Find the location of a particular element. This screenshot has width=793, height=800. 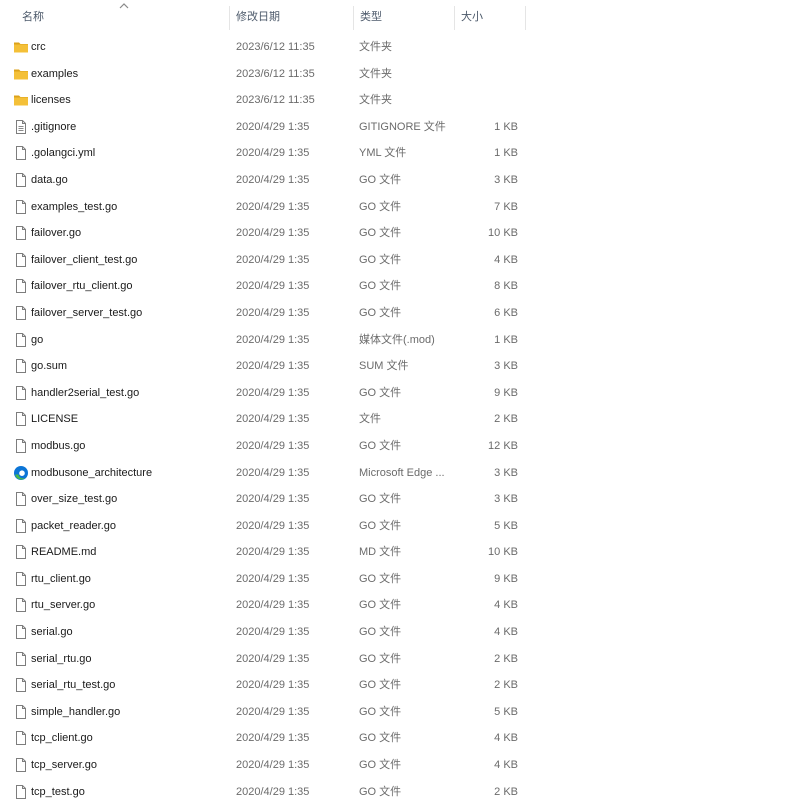

file-row: modbus.go 2020/4/29 1:35 GO 文件 12 KB is located at coordinates (263, 446).